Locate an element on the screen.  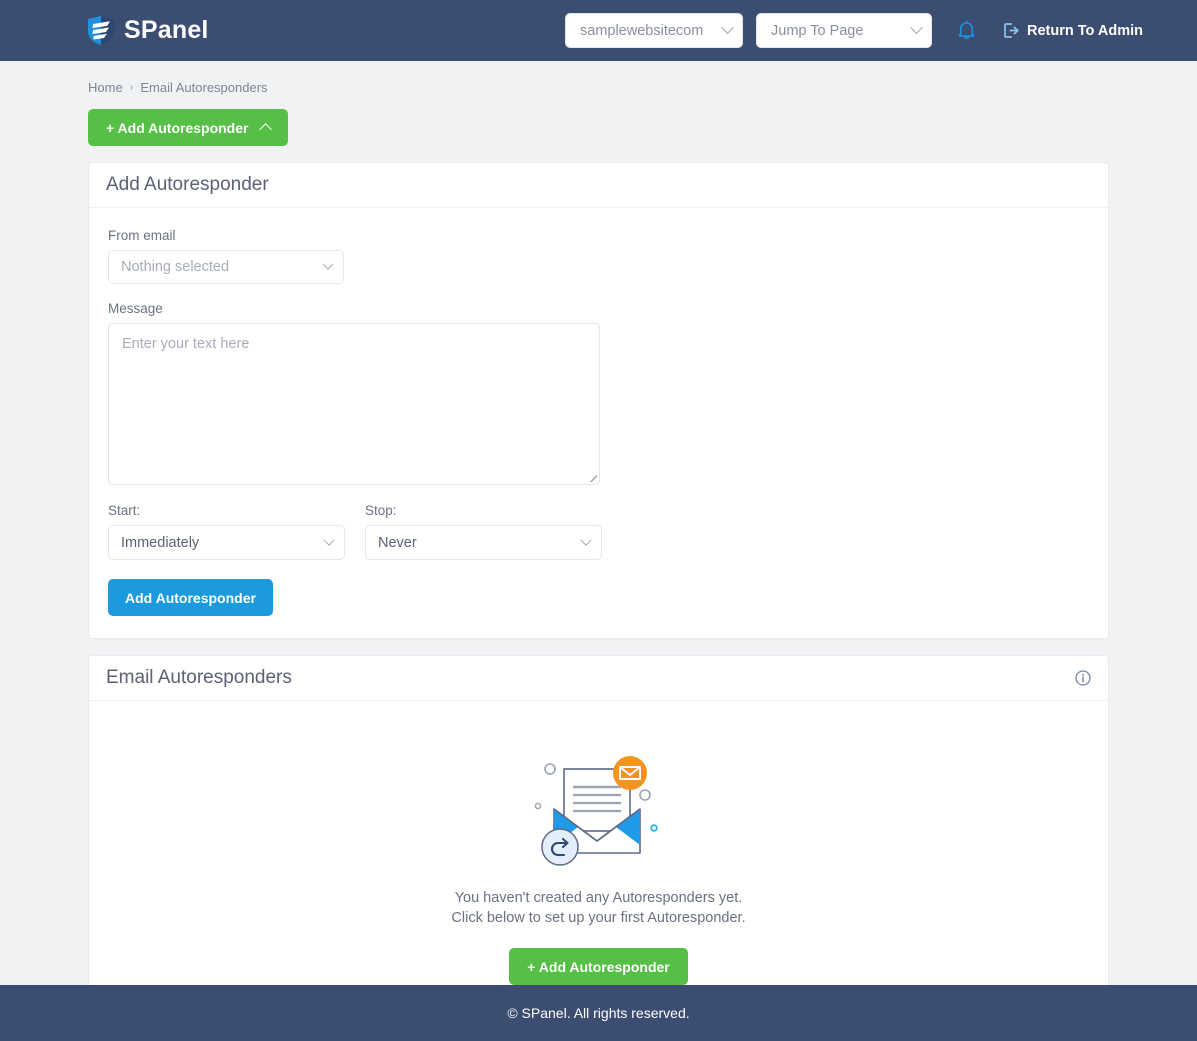
start-label: Start: is located at coordinates (124, 510).